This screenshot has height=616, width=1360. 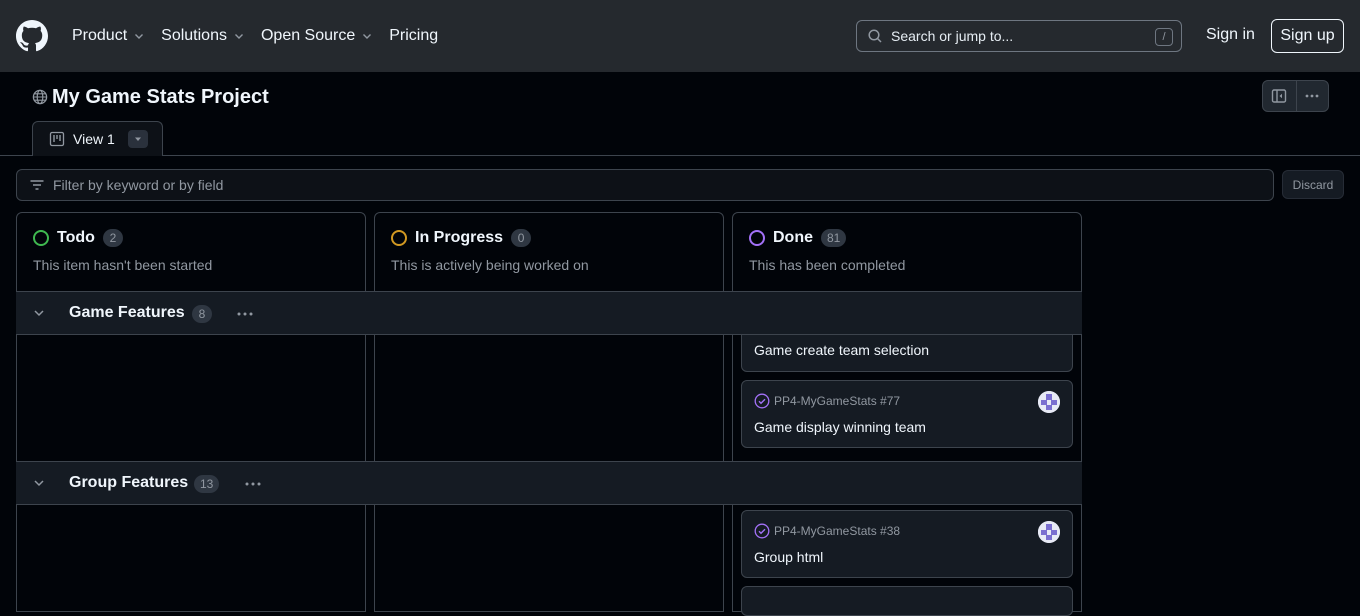 I want to click on card-title: Game display winning team, so click(x=840, y=427).